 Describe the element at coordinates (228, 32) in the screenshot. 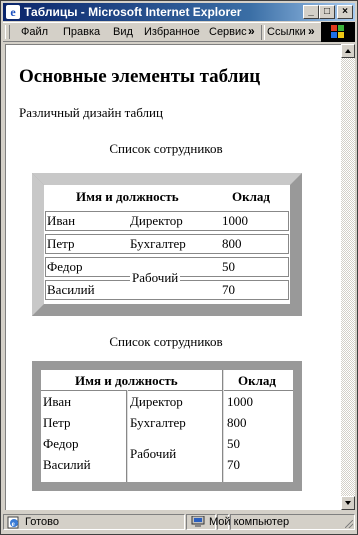

I see `menu-tools: Сервис` at that location.